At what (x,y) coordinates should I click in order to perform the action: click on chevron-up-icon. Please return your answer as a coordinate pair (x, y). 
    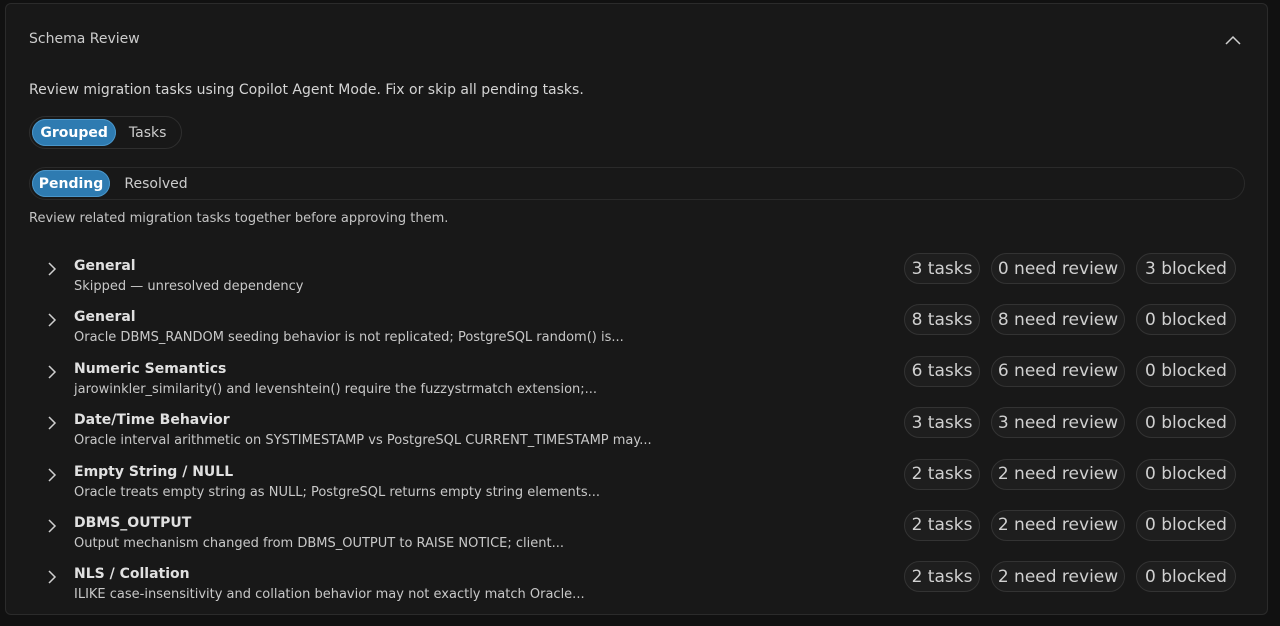
    Looking at the image, I should click on (1233, 40).